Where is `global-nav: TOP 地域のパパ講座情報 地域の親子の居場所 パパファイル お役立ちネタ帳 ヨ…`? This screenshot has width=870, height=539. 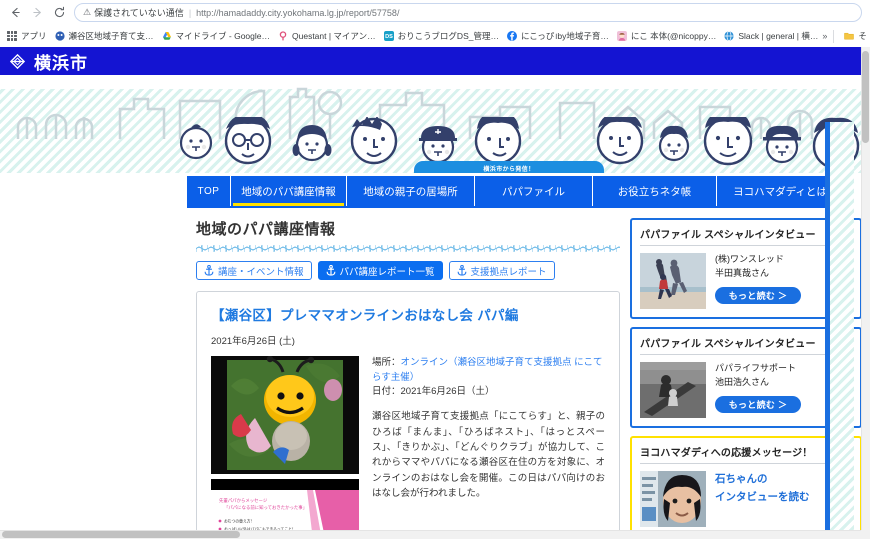
global-nav: TOP 地域のパパ講座情報 地域の親子の居場所 パパファイル お役立ちネタ帳 ヨ… is located at coordinates (516, 191).